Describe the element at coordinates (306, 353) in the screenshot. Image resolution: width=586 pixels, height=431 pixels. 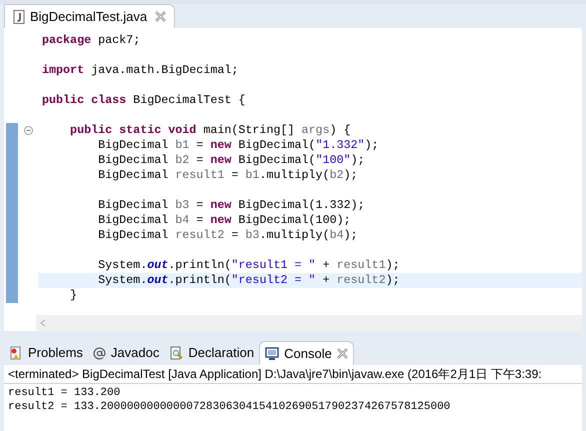
I see `view-tab: Console` at that location.